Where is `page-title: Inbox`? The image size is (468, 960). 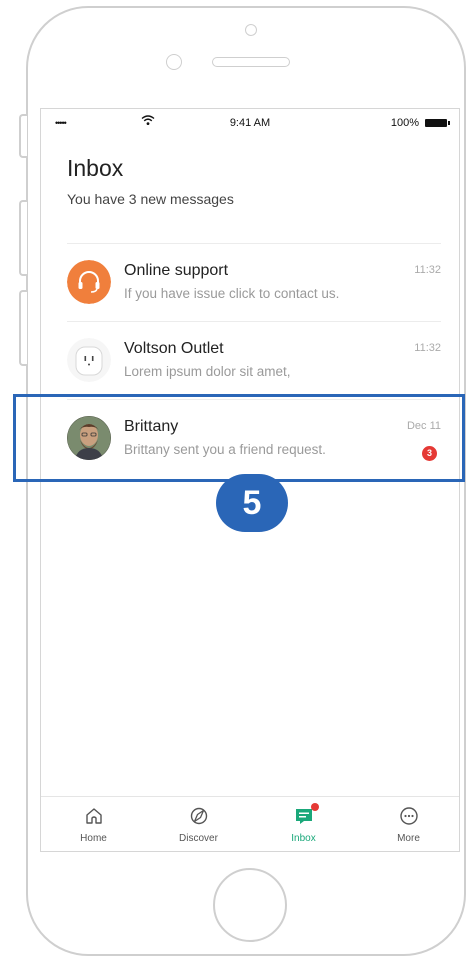
page-title: Inbox is located at coordinates (95, 168).